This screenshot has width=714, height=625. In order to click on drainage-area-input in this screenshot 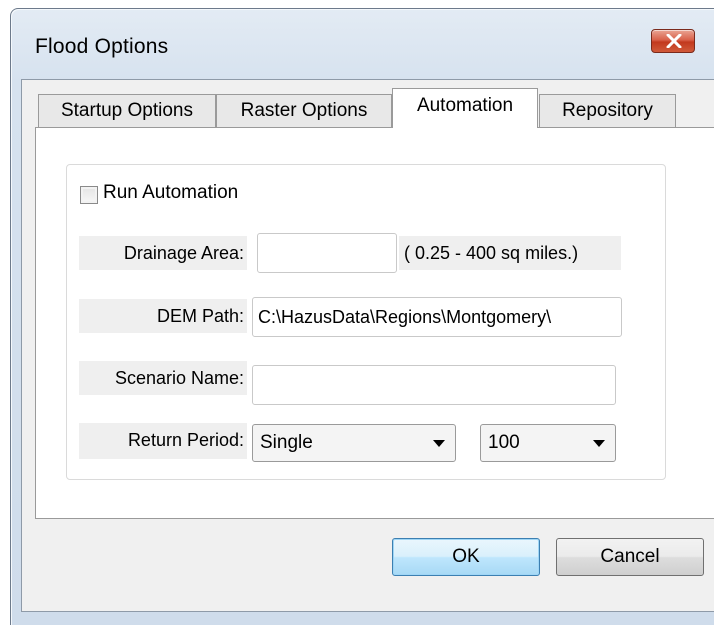, I will do `click(327, 253)`.